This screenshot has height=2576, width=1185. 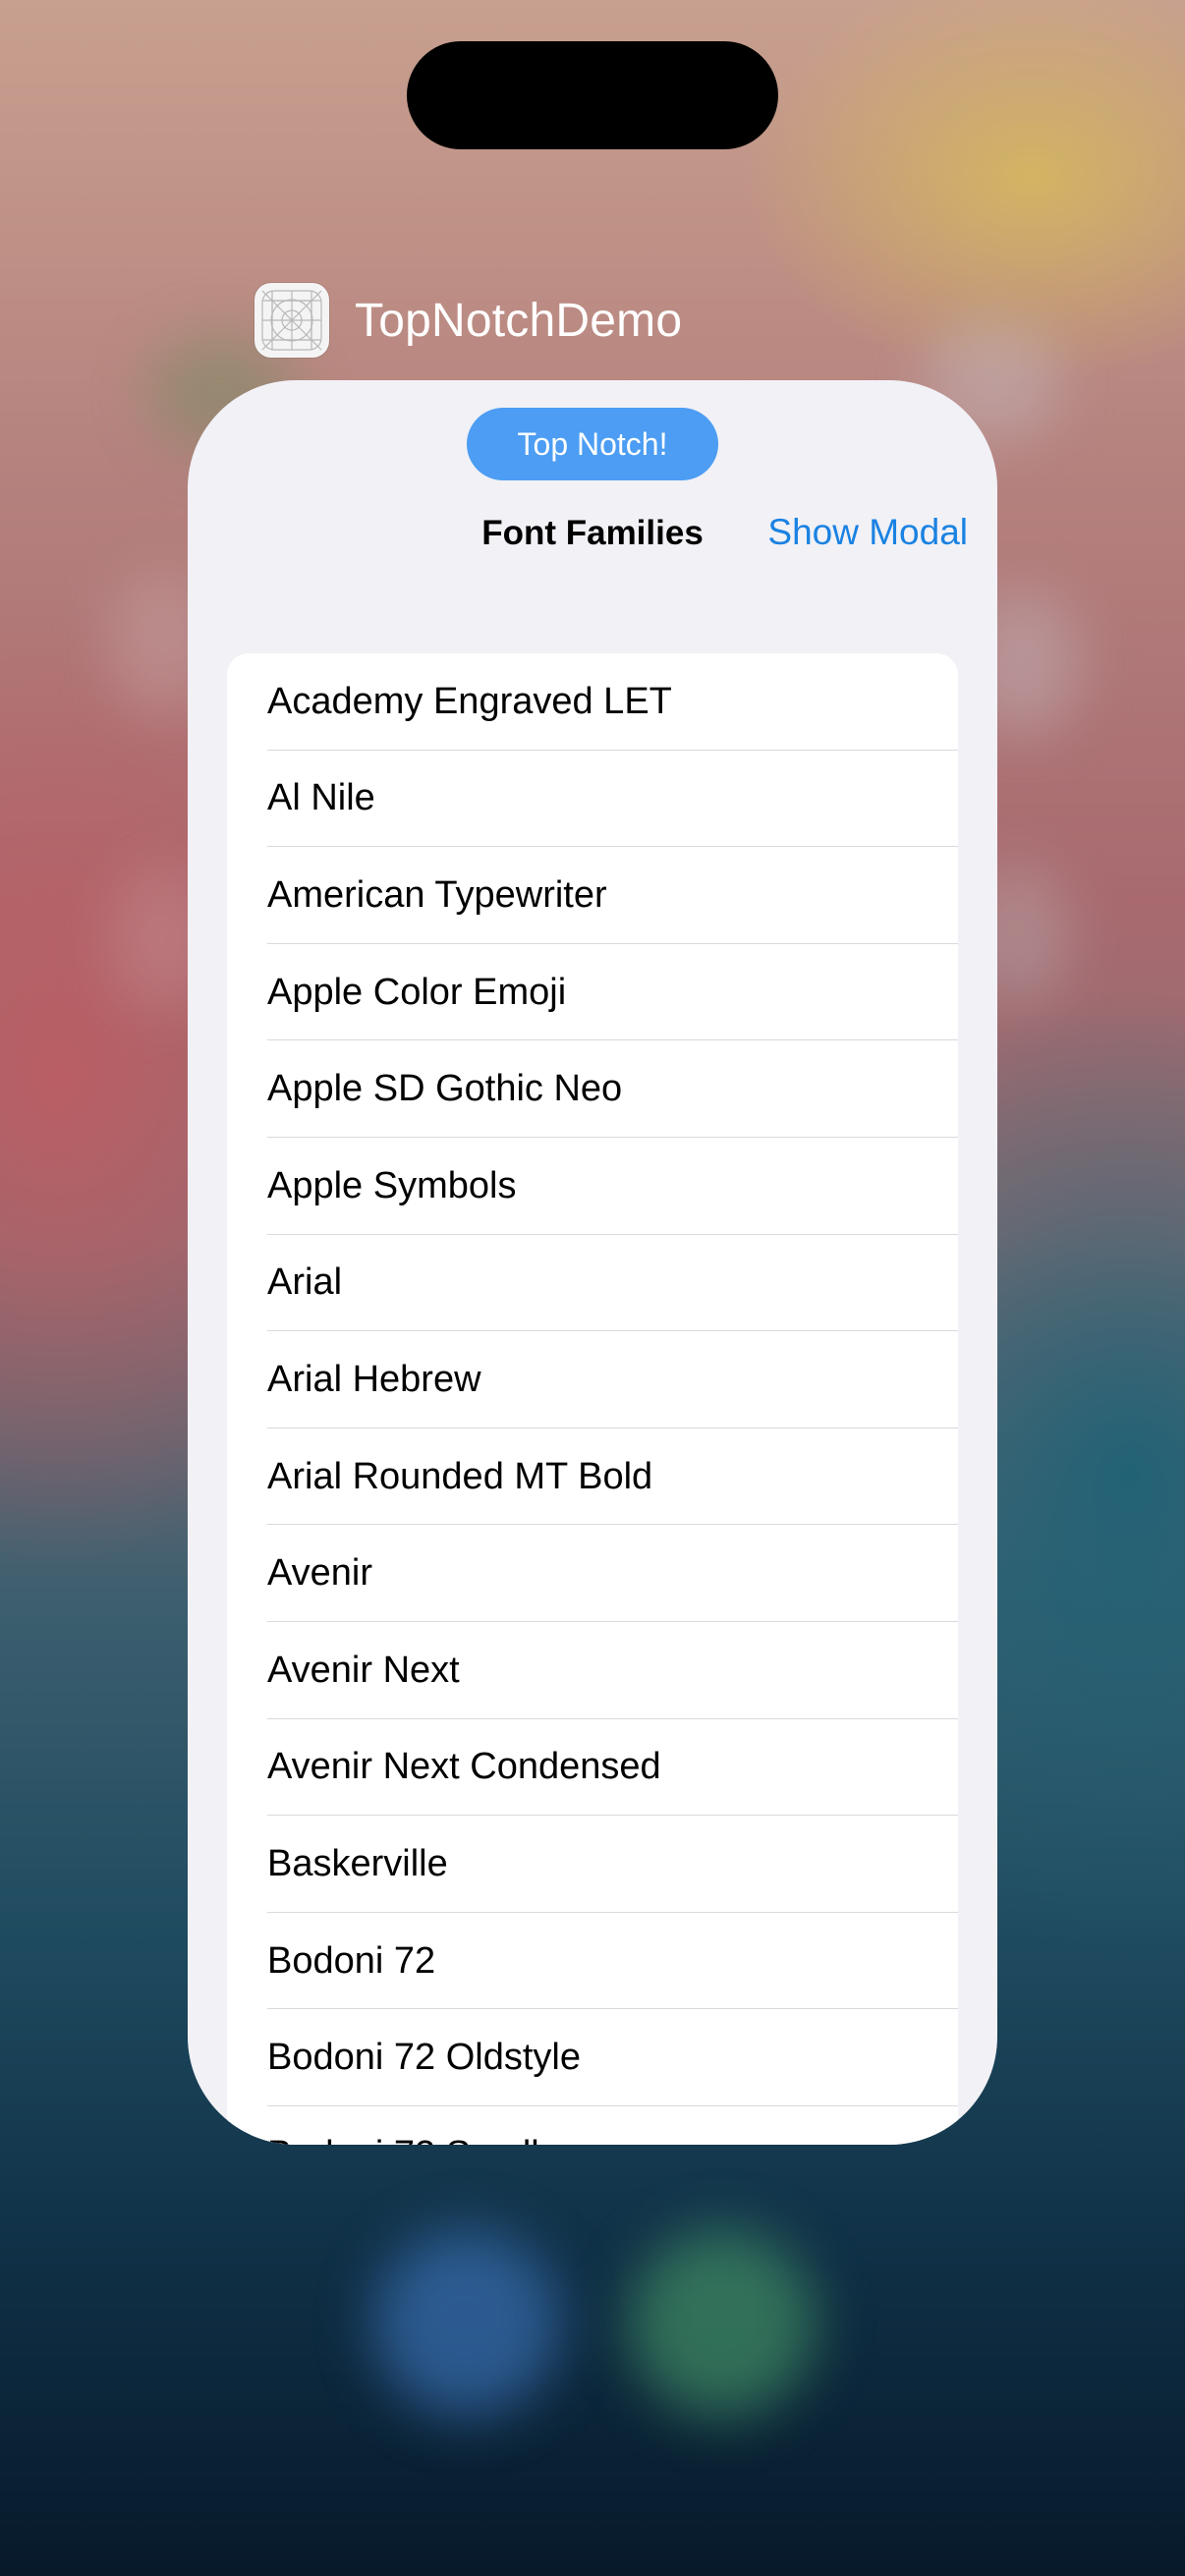 I want to click on list-item: Arial Hebrew, so click(x=592, y=1379).